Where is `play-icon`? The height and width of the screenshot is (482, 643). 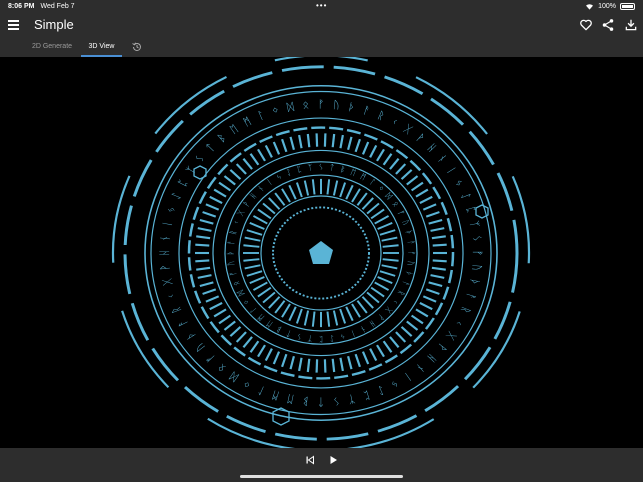
play-icon is located at coordinates (333, 460).